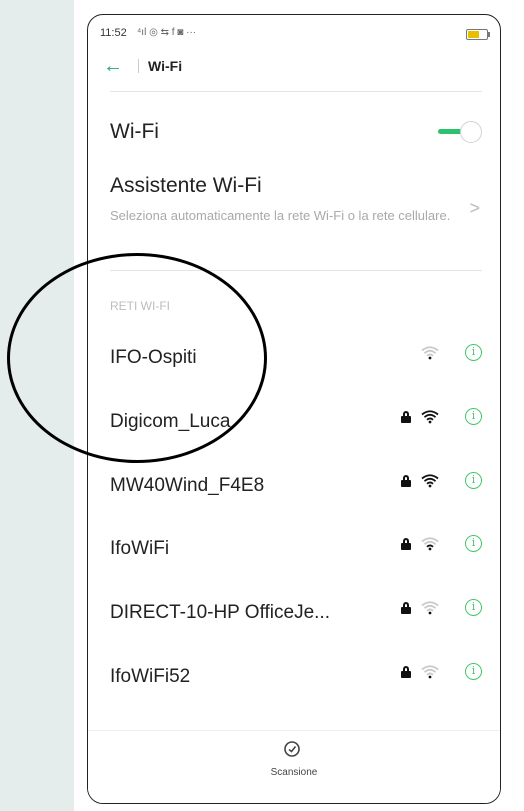 The image size is (524, 811). Describe the element at coordinates (296, 132) in the screenshot. I see `wifi-toggle-row: Wi-Fi` at that location.